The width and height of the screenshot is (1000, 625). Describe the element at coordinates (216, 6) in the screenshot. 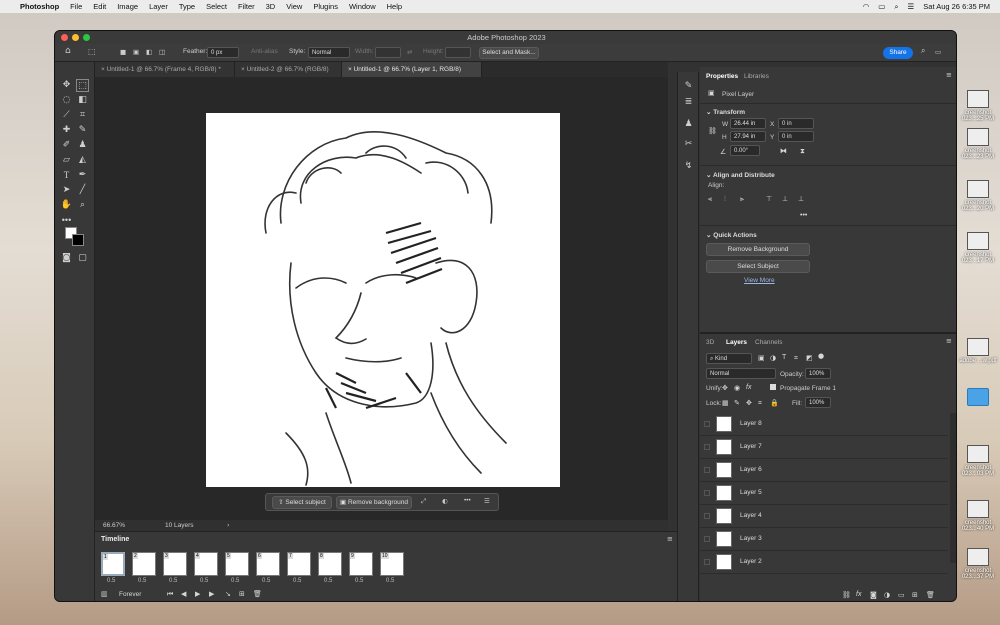

I see `menu-select: Select` at that location.